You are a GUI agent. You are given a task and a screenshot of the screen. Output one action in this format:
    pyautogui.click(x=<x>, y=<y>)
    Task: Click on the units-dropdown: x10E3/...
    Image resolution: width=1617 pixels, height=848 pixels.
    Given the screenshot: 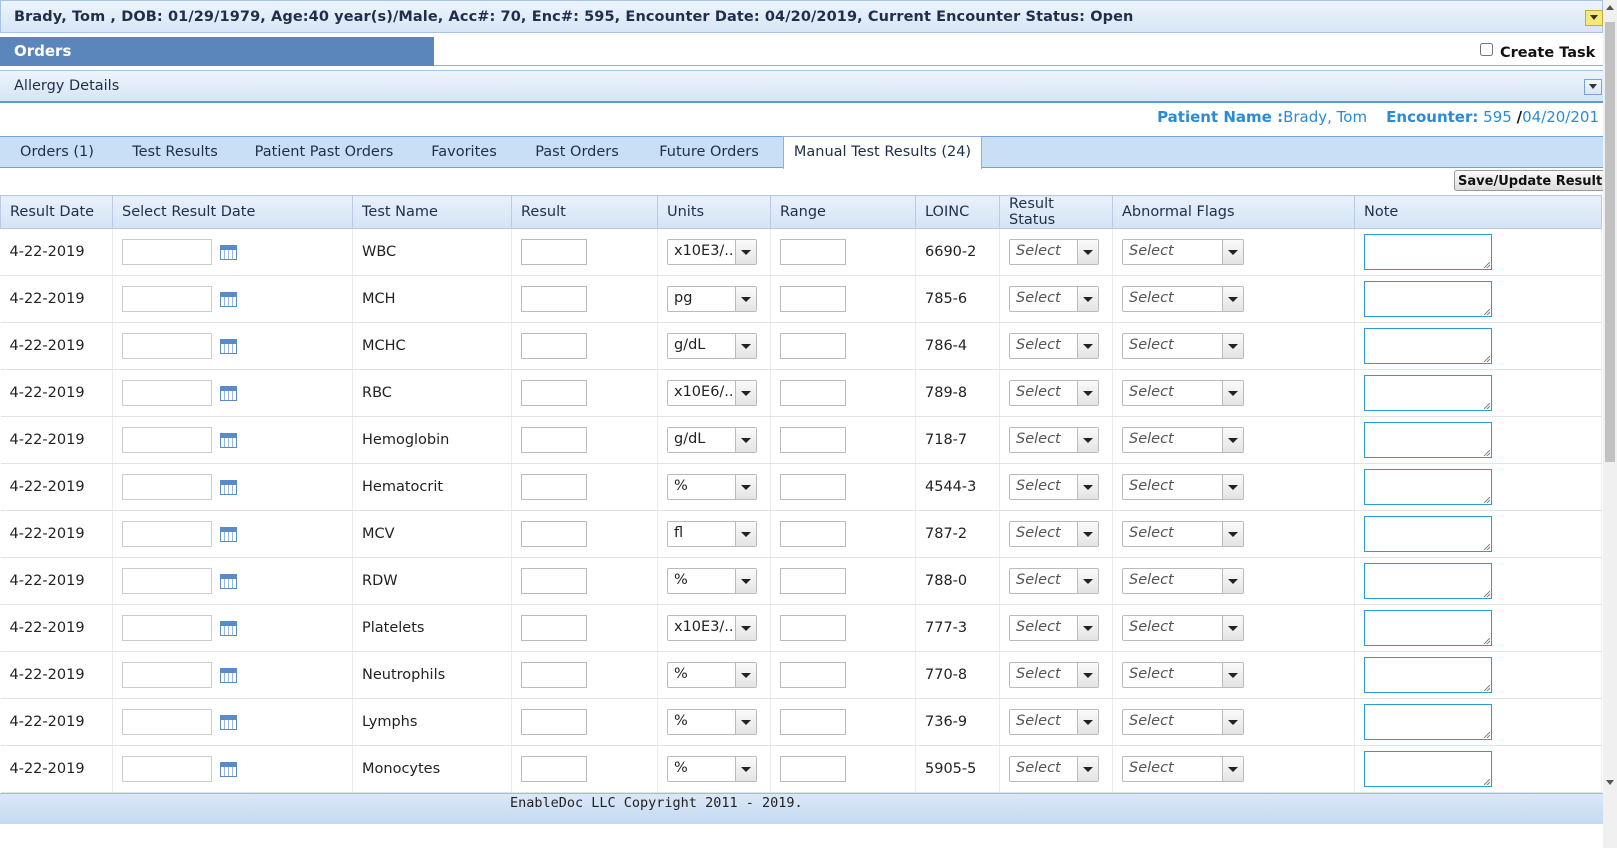 What is the action you would take?
    pyautogui.click(x=712, y=252)
    